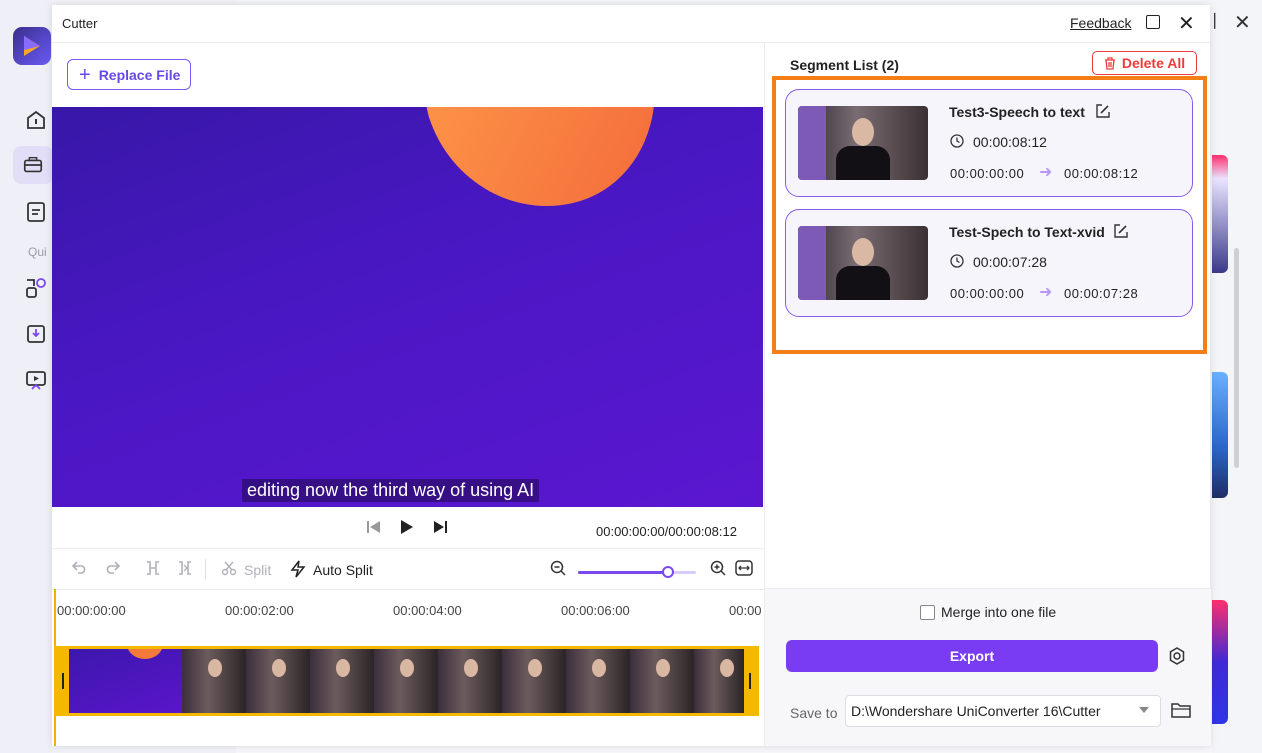 Image resolution: width=1262 pixels, height=753 pixels. I want to click on trash-icon, so click(1109, 63).